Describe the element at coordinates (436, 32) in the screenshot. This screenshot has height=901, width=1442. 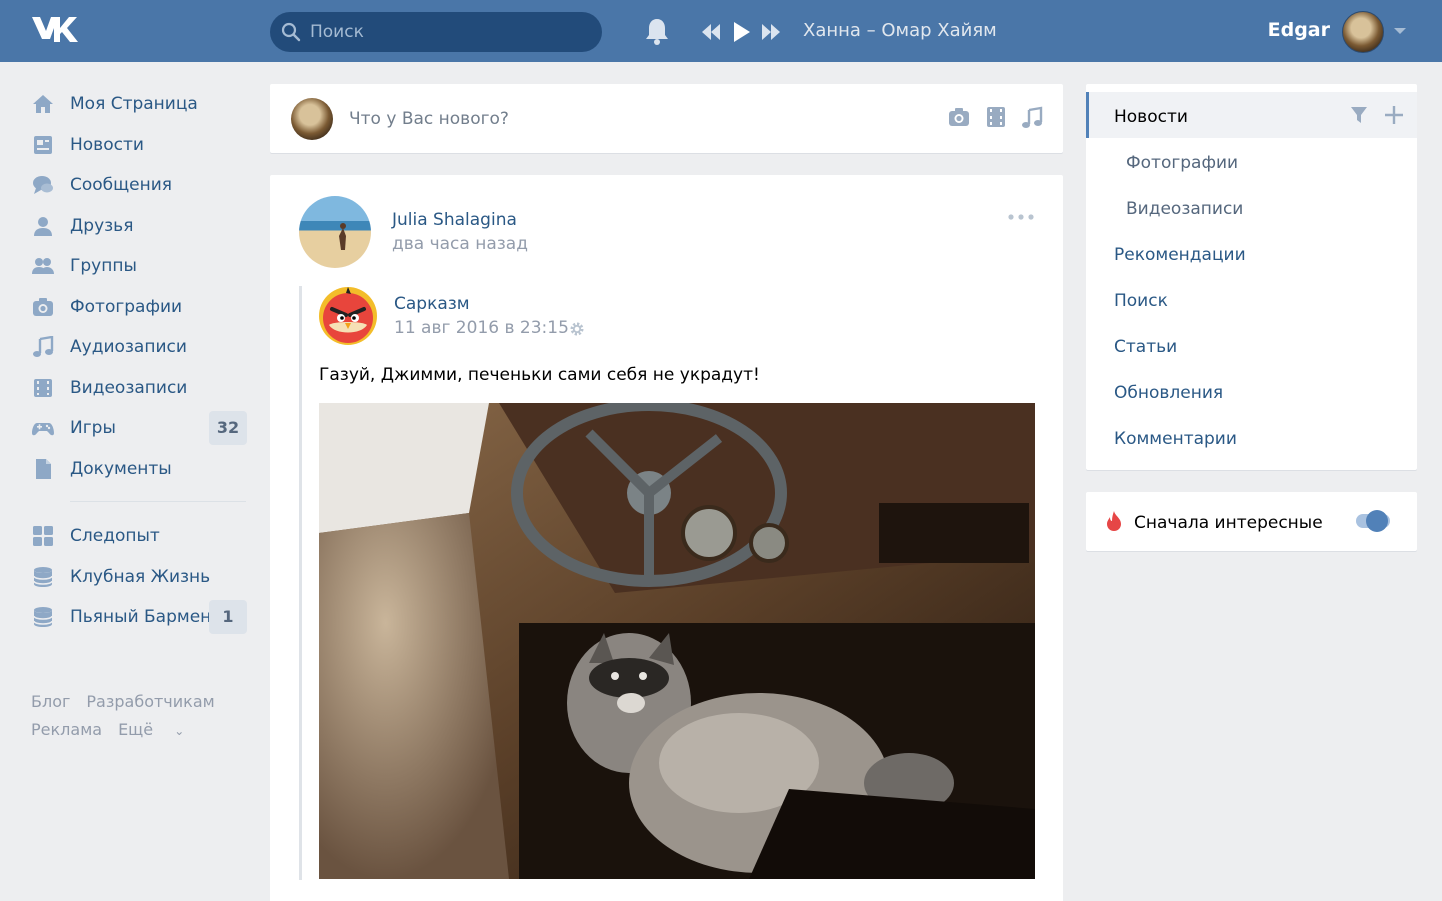
I see `search-box: Поиск` at that location.